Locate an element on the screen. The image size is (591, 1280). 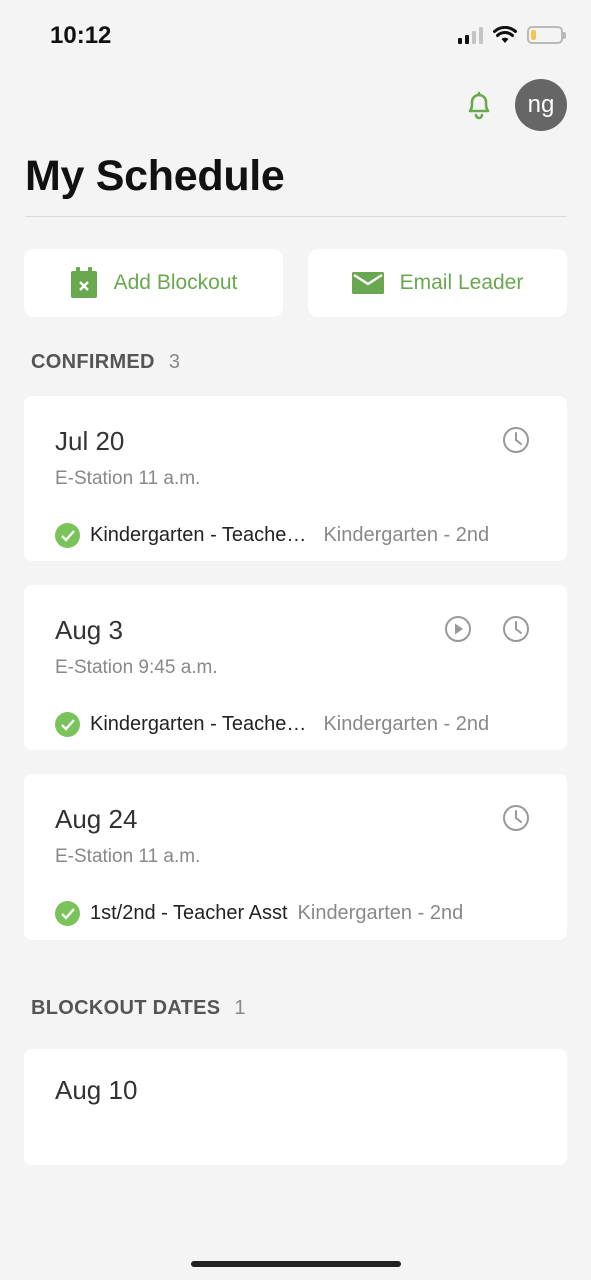
home-indicator is located at coordinates (296, 1264).